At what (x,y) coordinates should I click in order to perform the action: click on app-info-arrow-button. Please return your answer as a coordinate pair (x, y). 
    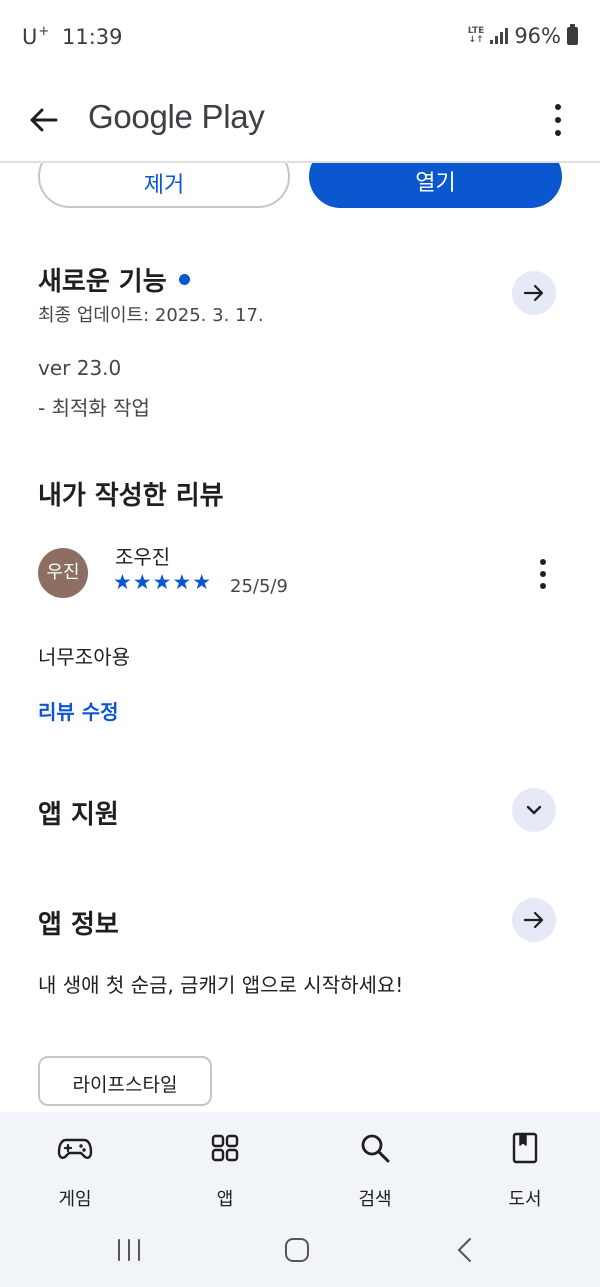
    Looking at the image, I should click on (534, 920).